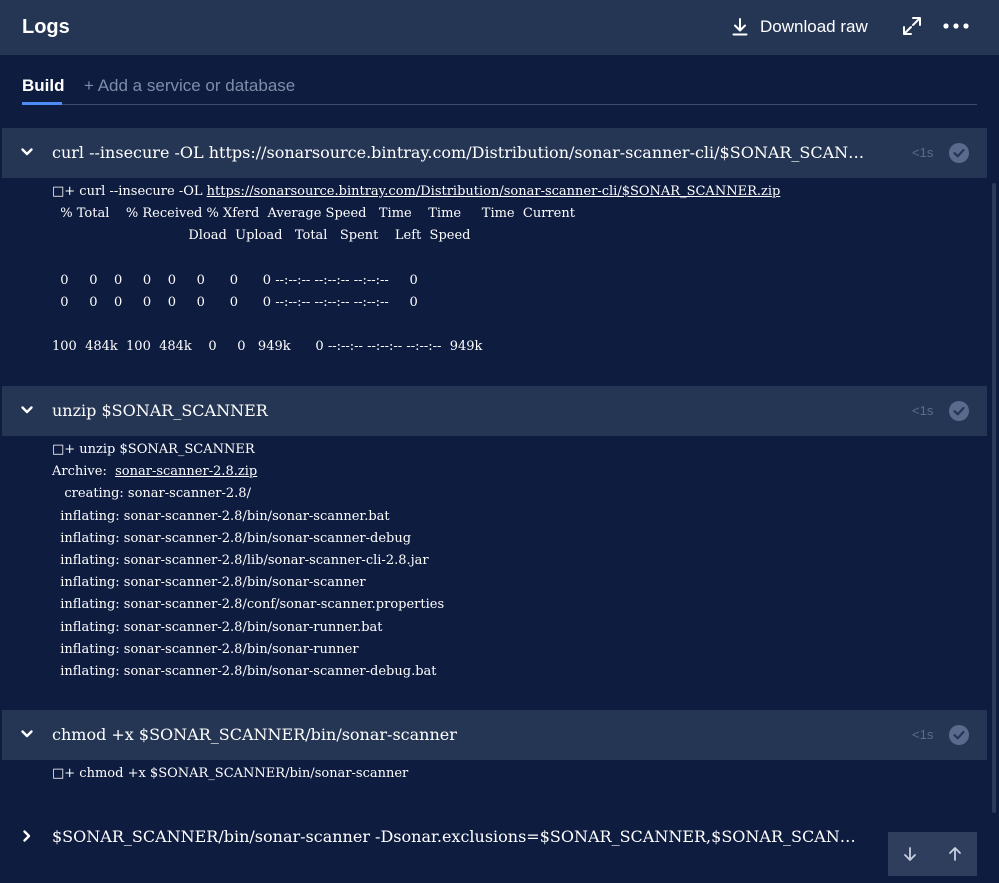 This screenshot has height=883, width=999. I want to click on page-title: Logs, so click(46, 27).